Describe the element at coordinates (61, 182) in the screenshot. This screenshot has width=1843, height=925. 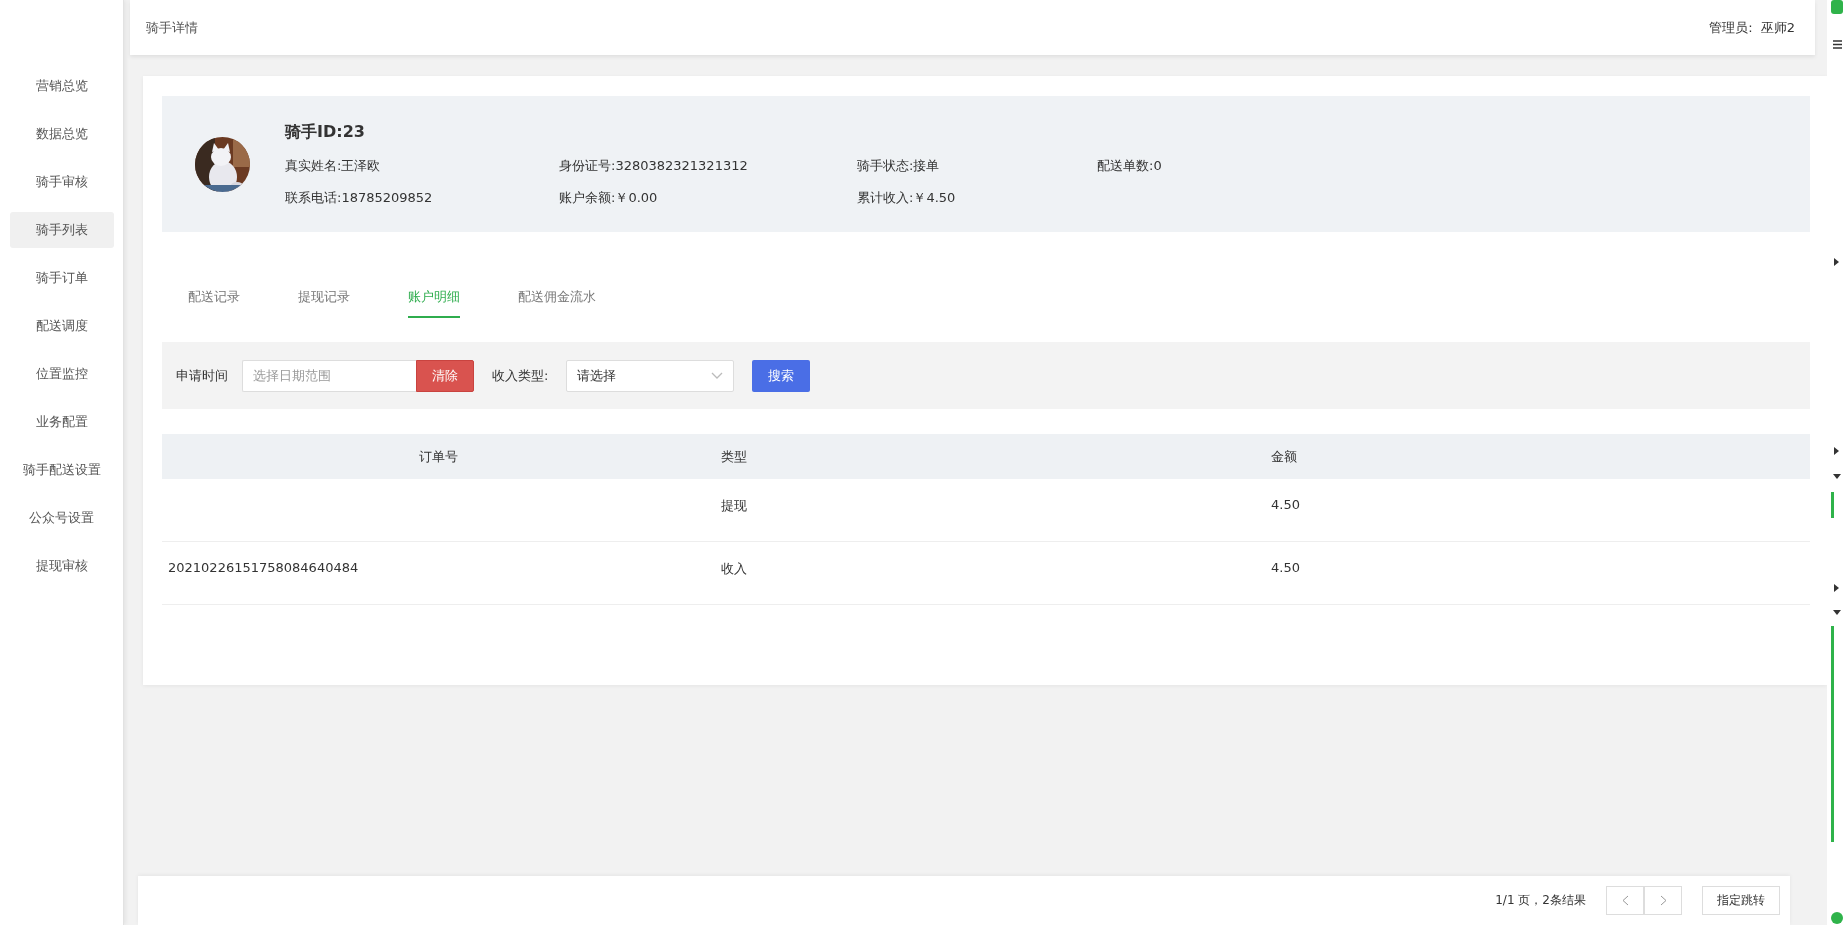
I see `sidebar-item: 骑手审核` at that location.